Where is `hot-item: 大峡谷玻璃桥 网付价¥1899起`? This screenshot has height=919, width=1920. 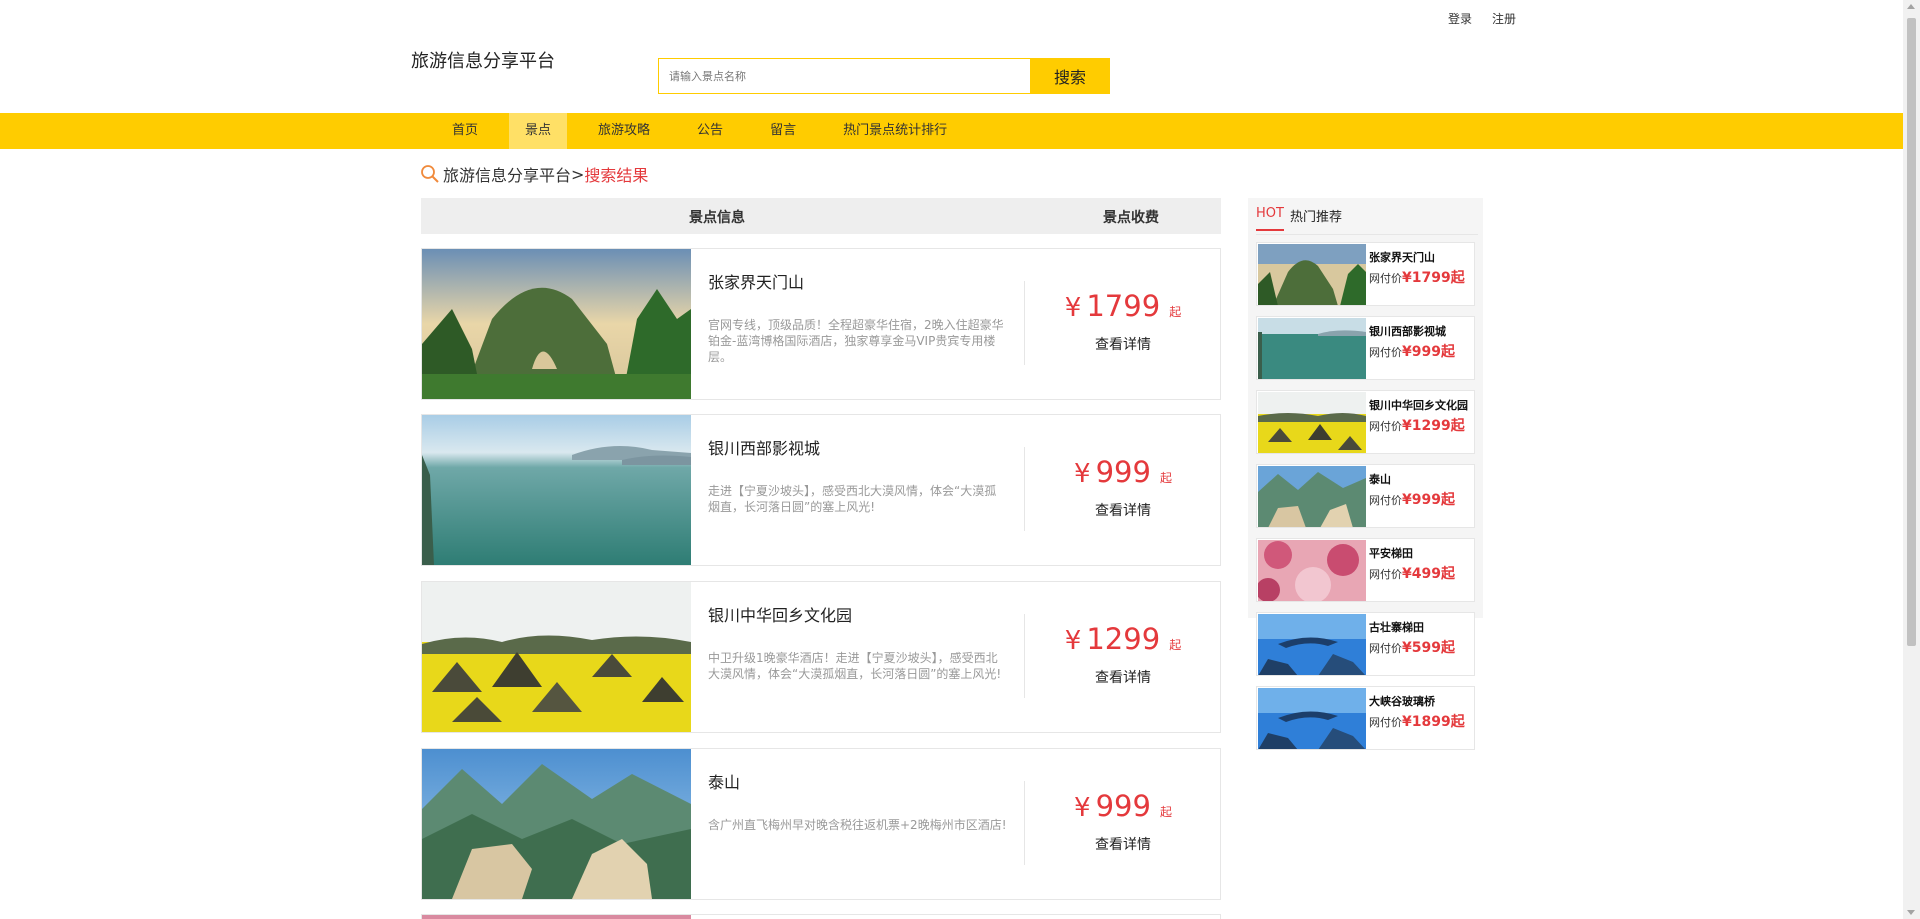
hot-item: 大峡谷玻璃桥 网付价¥1899起 is located at coordinates (1365, 718).